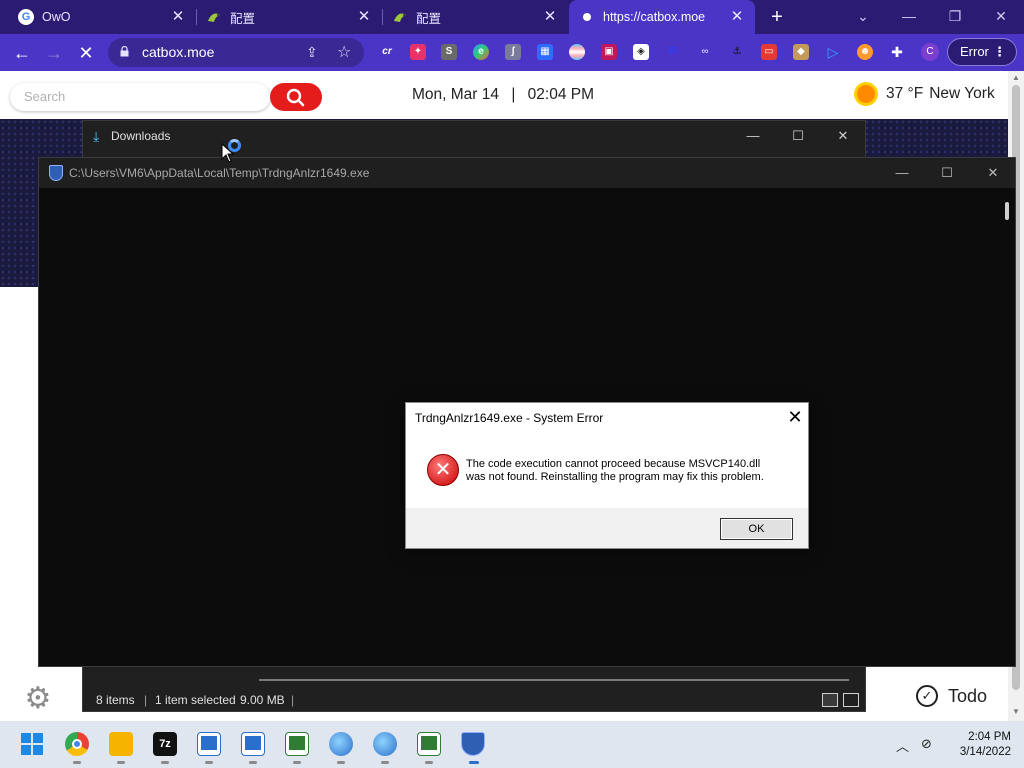  Describe the element at coordinates (236, 52) in the screenshot. I see `address-bar: catbox.moe ⇪ ☆` at that location.